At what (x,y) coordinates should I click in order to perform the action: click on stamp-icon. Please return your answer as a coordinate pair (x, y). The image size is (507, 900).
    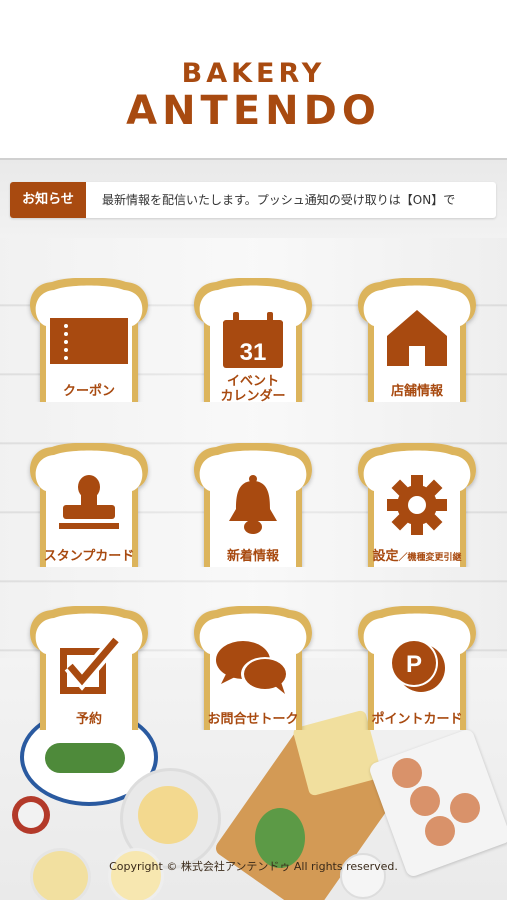
    Looking at the image, I should click on (89, 507).